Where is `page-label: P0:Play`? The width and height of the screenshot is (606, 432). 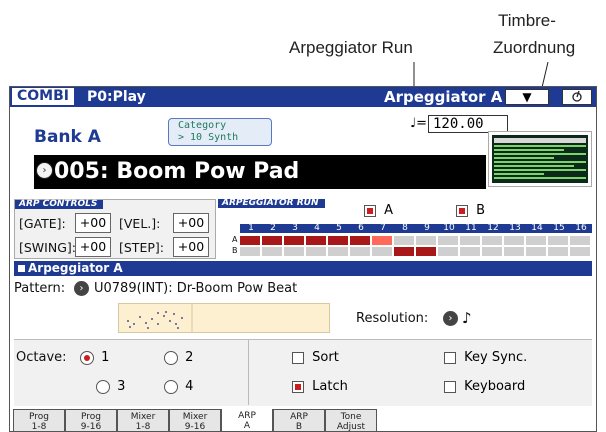
page-label: P0:Play is located at coordinates (116, 97).